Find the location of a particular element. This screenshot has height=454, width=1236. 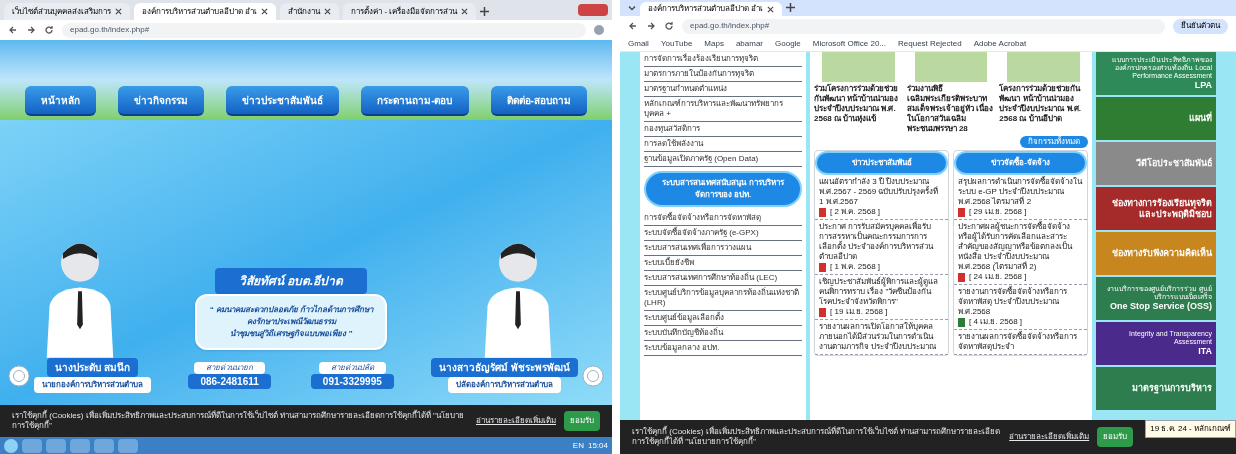

sidebar-link: กองทุนสวัสดิการ is located at coordinates (723, 129).